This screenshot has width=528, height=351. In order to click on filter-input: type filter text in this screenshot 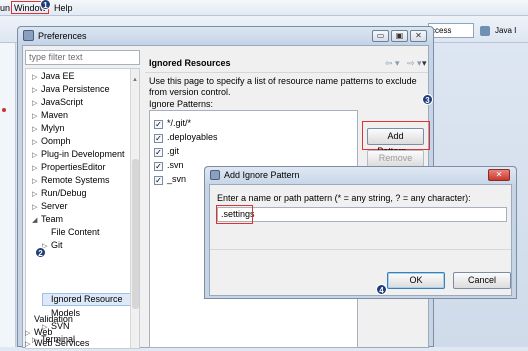, I will do `click(82, 57)`.